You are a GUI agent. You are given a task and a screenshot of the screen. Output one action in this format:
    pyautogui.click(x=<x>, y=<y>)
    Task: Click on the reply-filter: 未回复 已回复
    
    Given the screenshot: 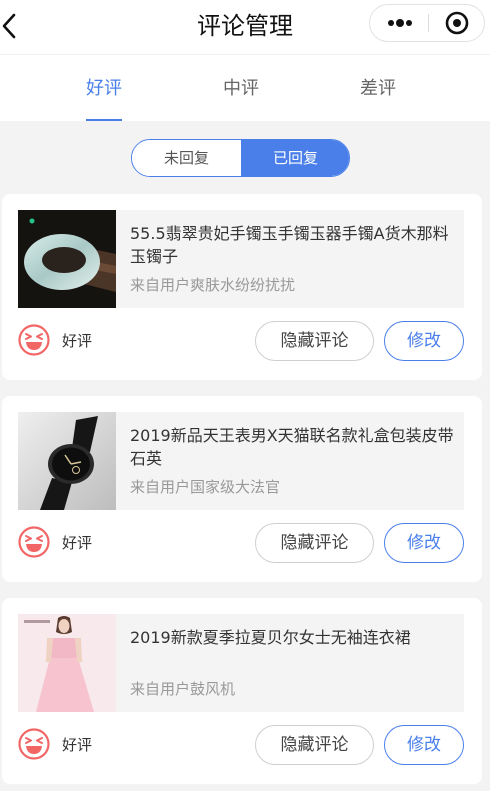 What is the action you would take?
    pyautogui.click(x=240, y=158)
    